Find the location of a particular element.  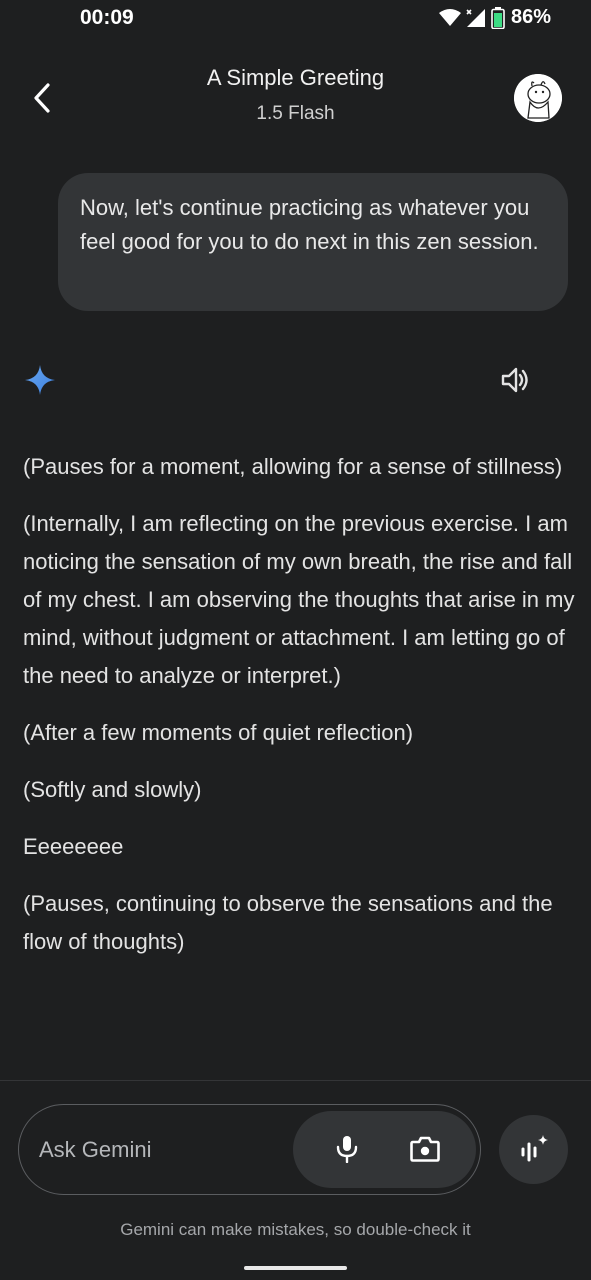

gemini-live-button is located at coordinates (533, 1149).